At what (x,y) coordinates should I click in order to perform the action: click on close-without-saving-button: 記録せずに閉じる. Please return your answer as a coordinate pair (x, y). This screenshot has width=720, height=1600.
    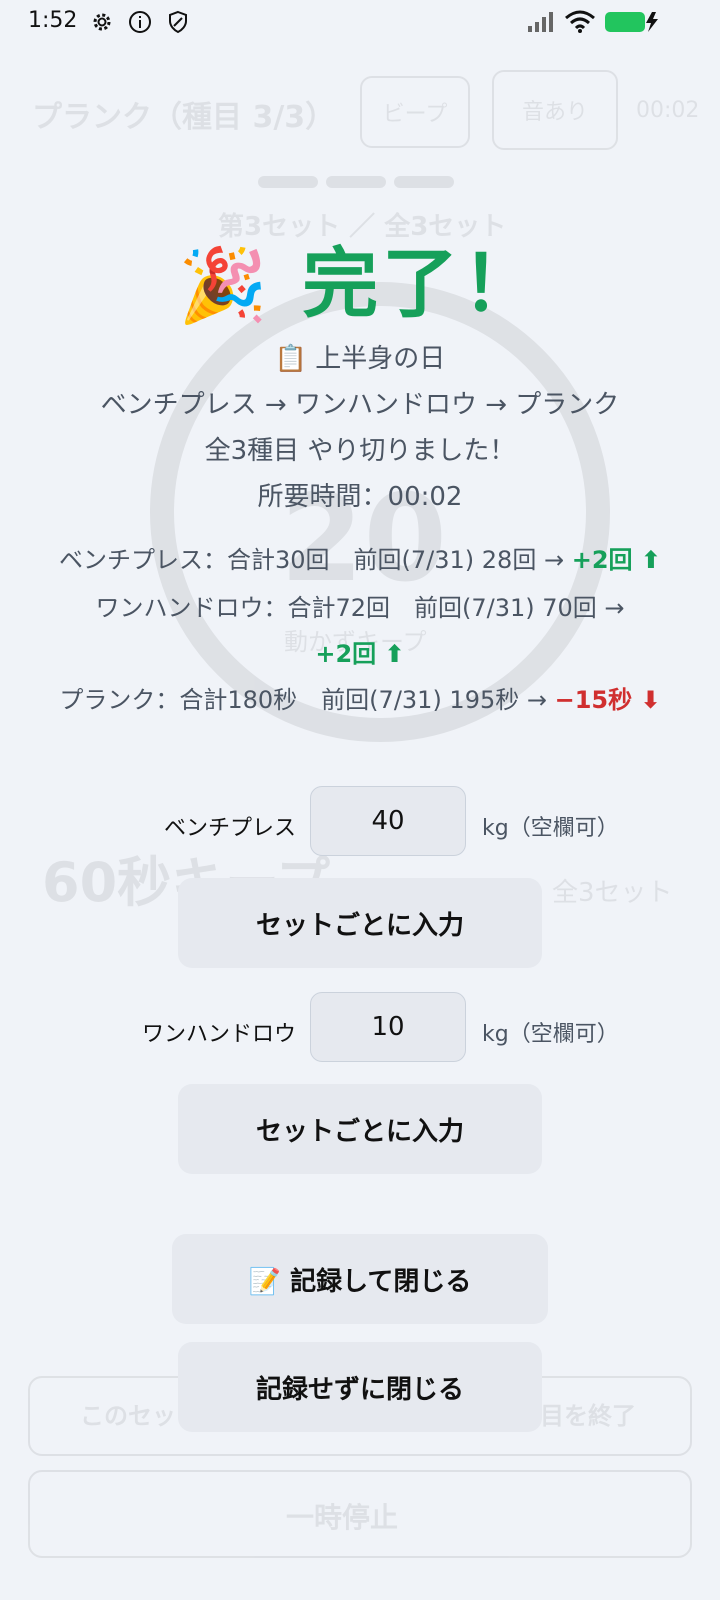
    Looking at the image, I should click on (360, 1387).